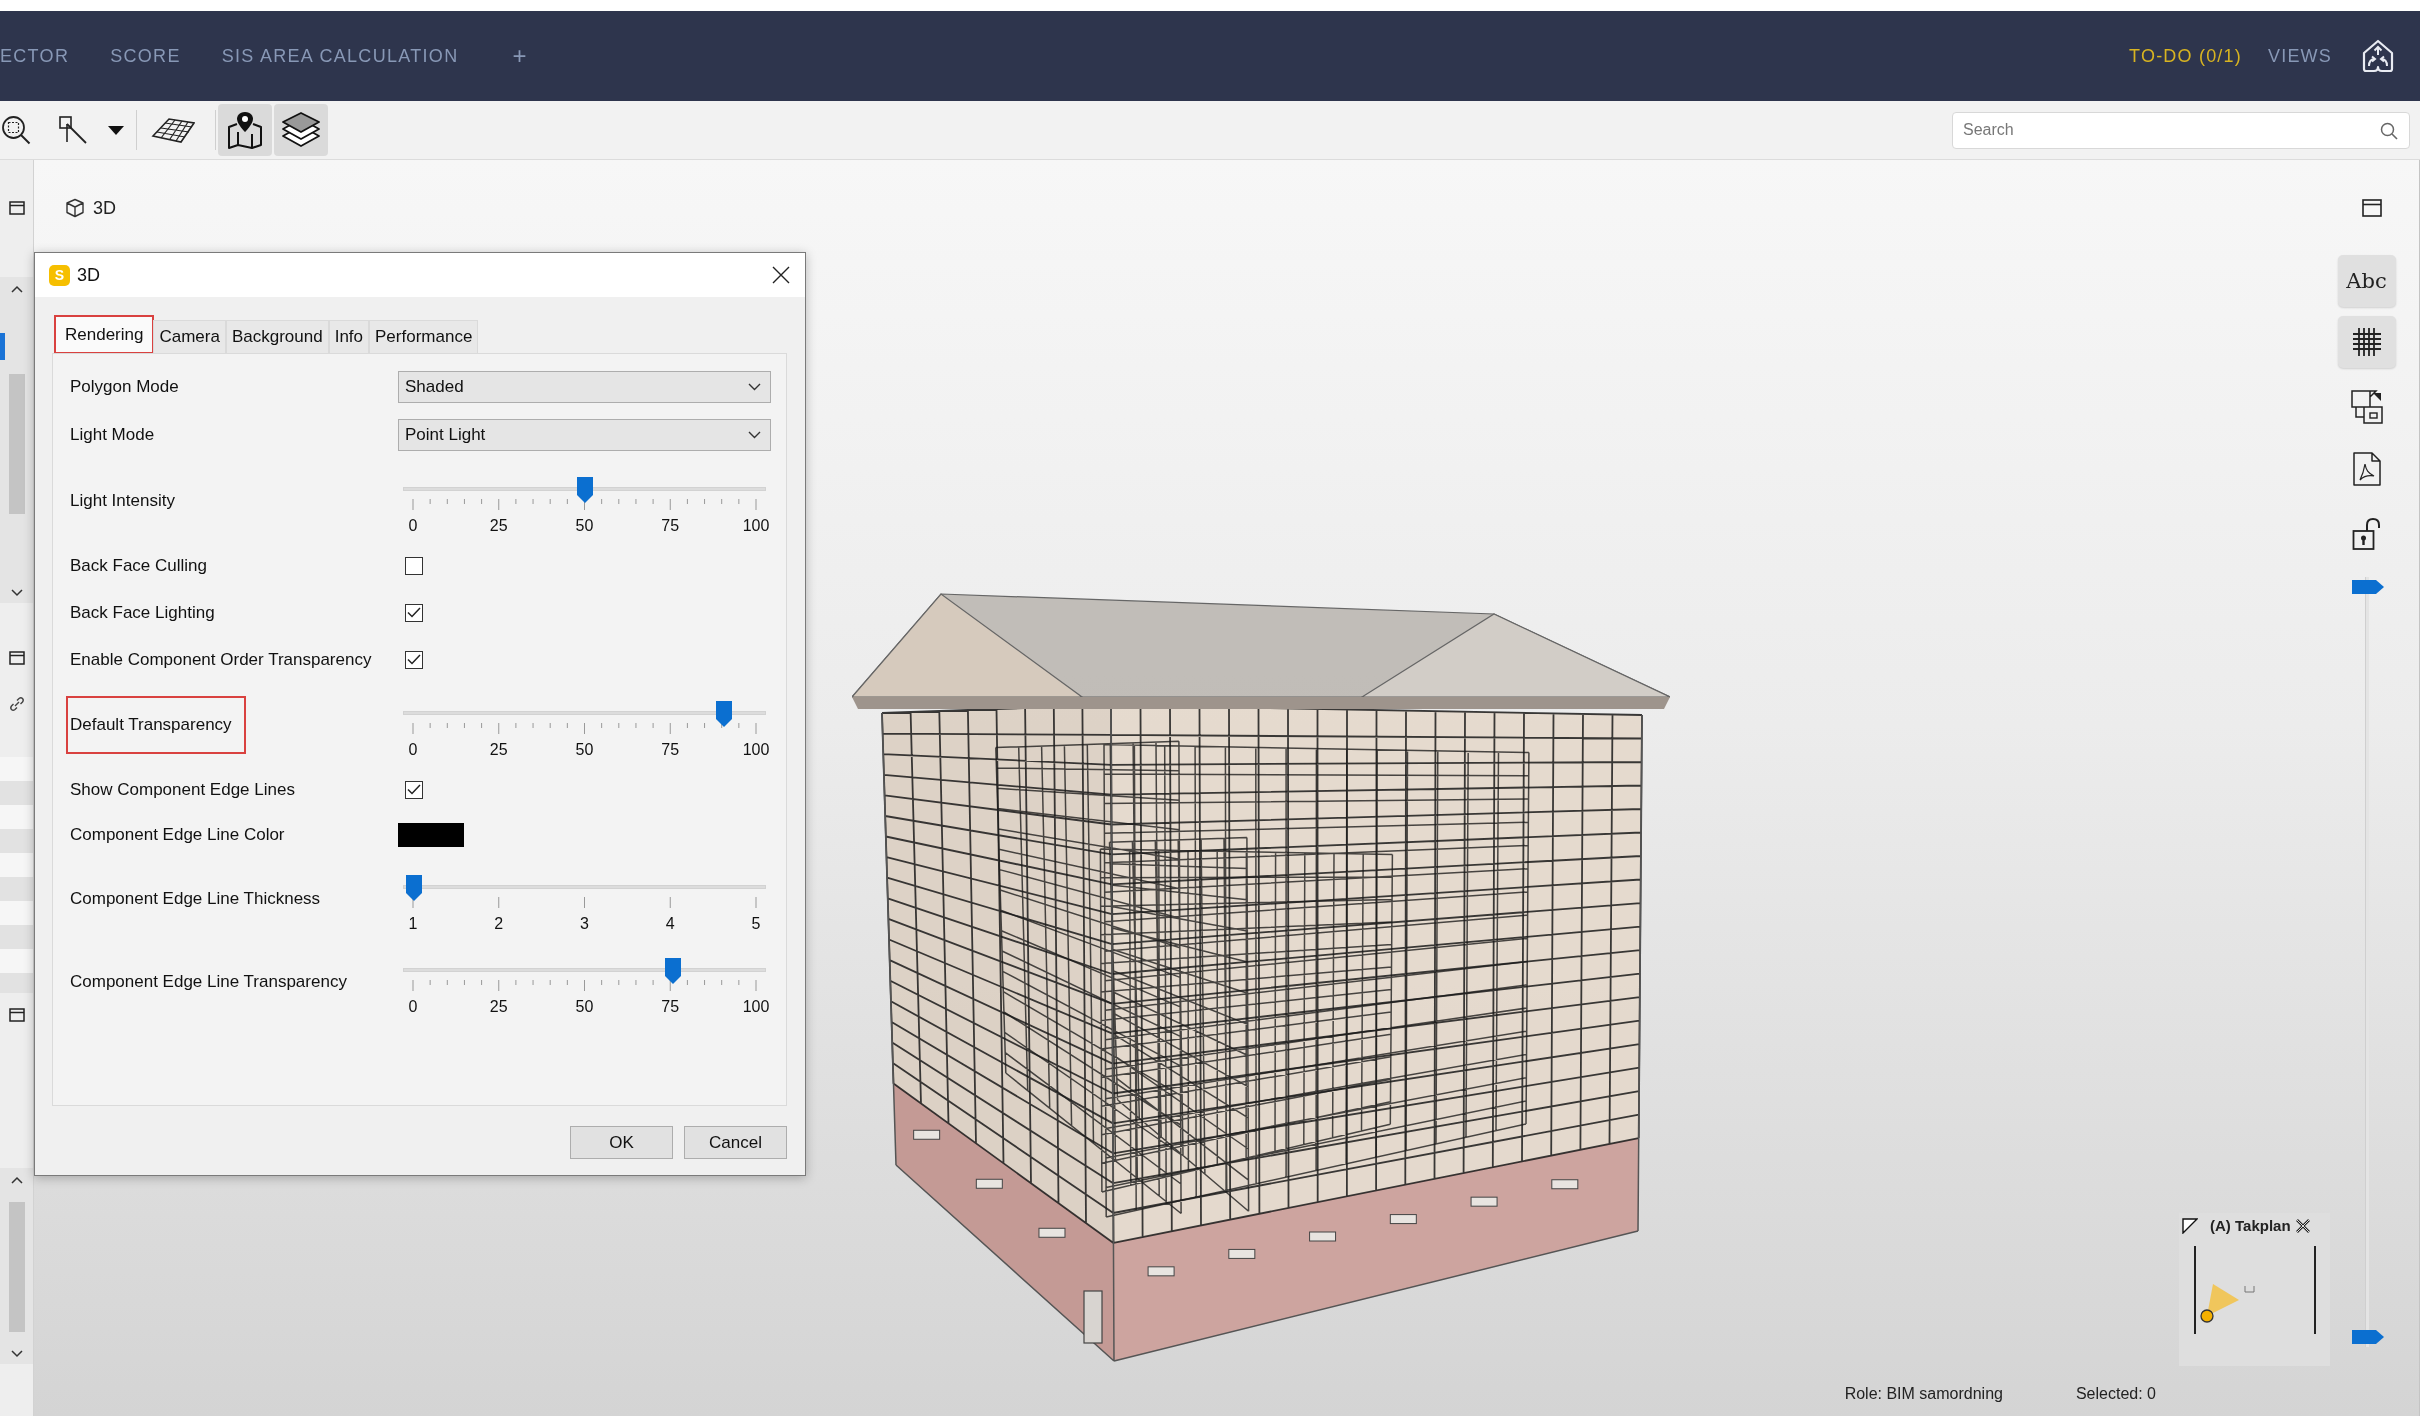 This screenshot has height=1416, width=2420. Describe the element at coordinates (735, 1142) in the screenshot. I see `cancel-button: Cancel` at that location.